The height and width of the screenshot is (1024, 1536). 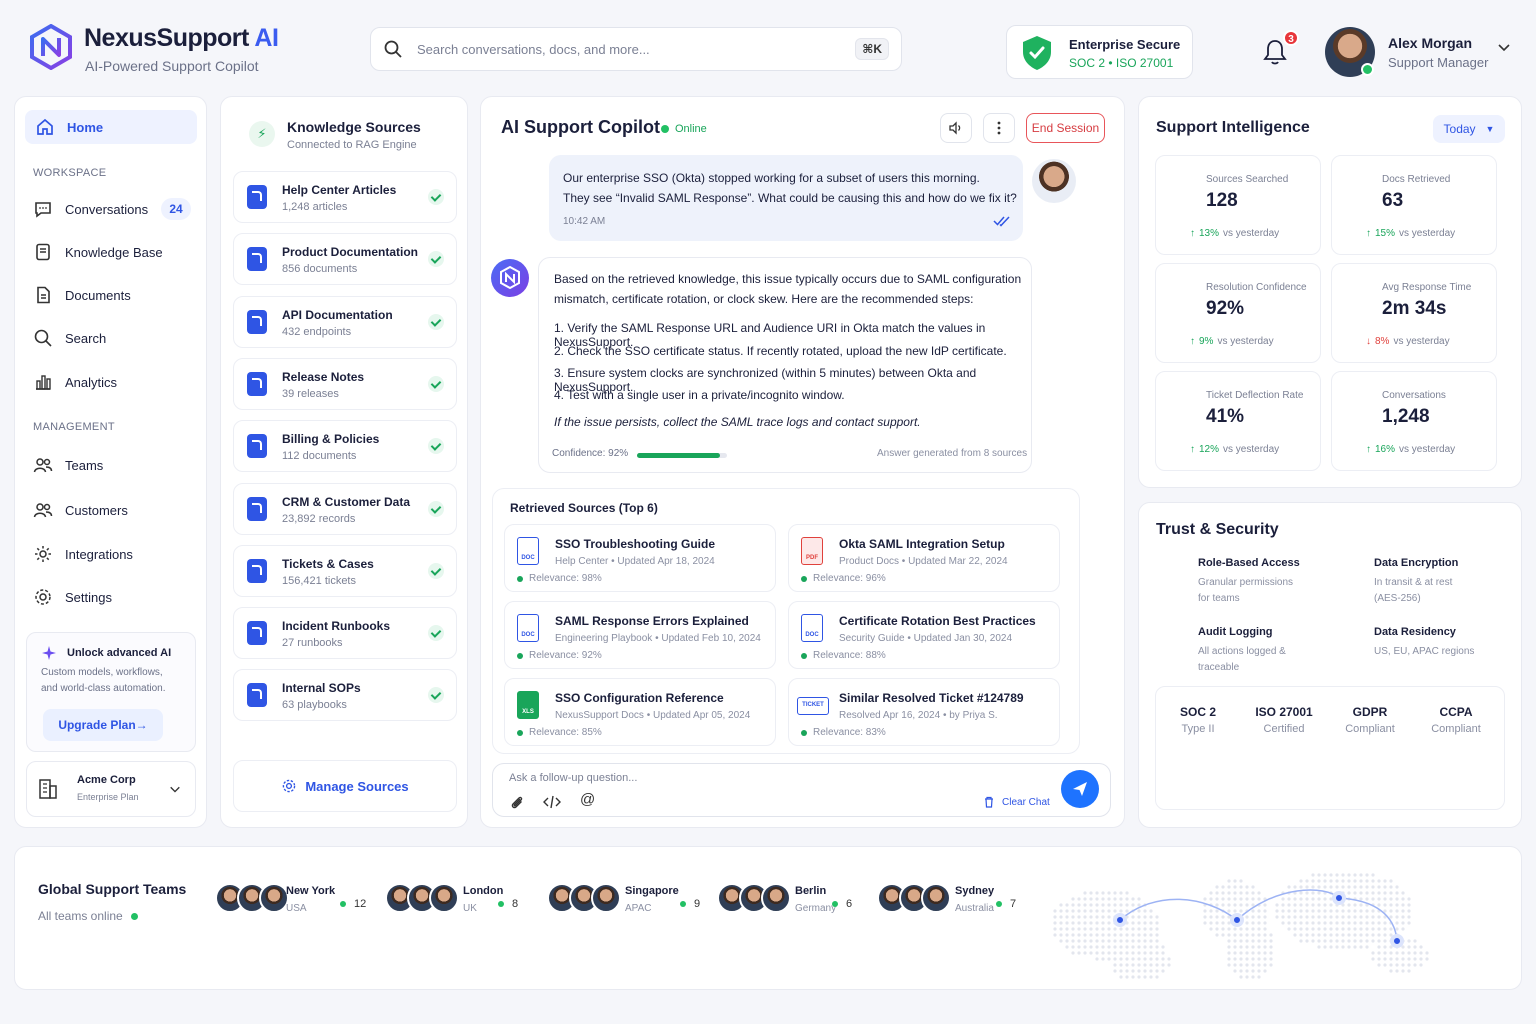 I want to click on chat-icon, so click(x=43, y=210).